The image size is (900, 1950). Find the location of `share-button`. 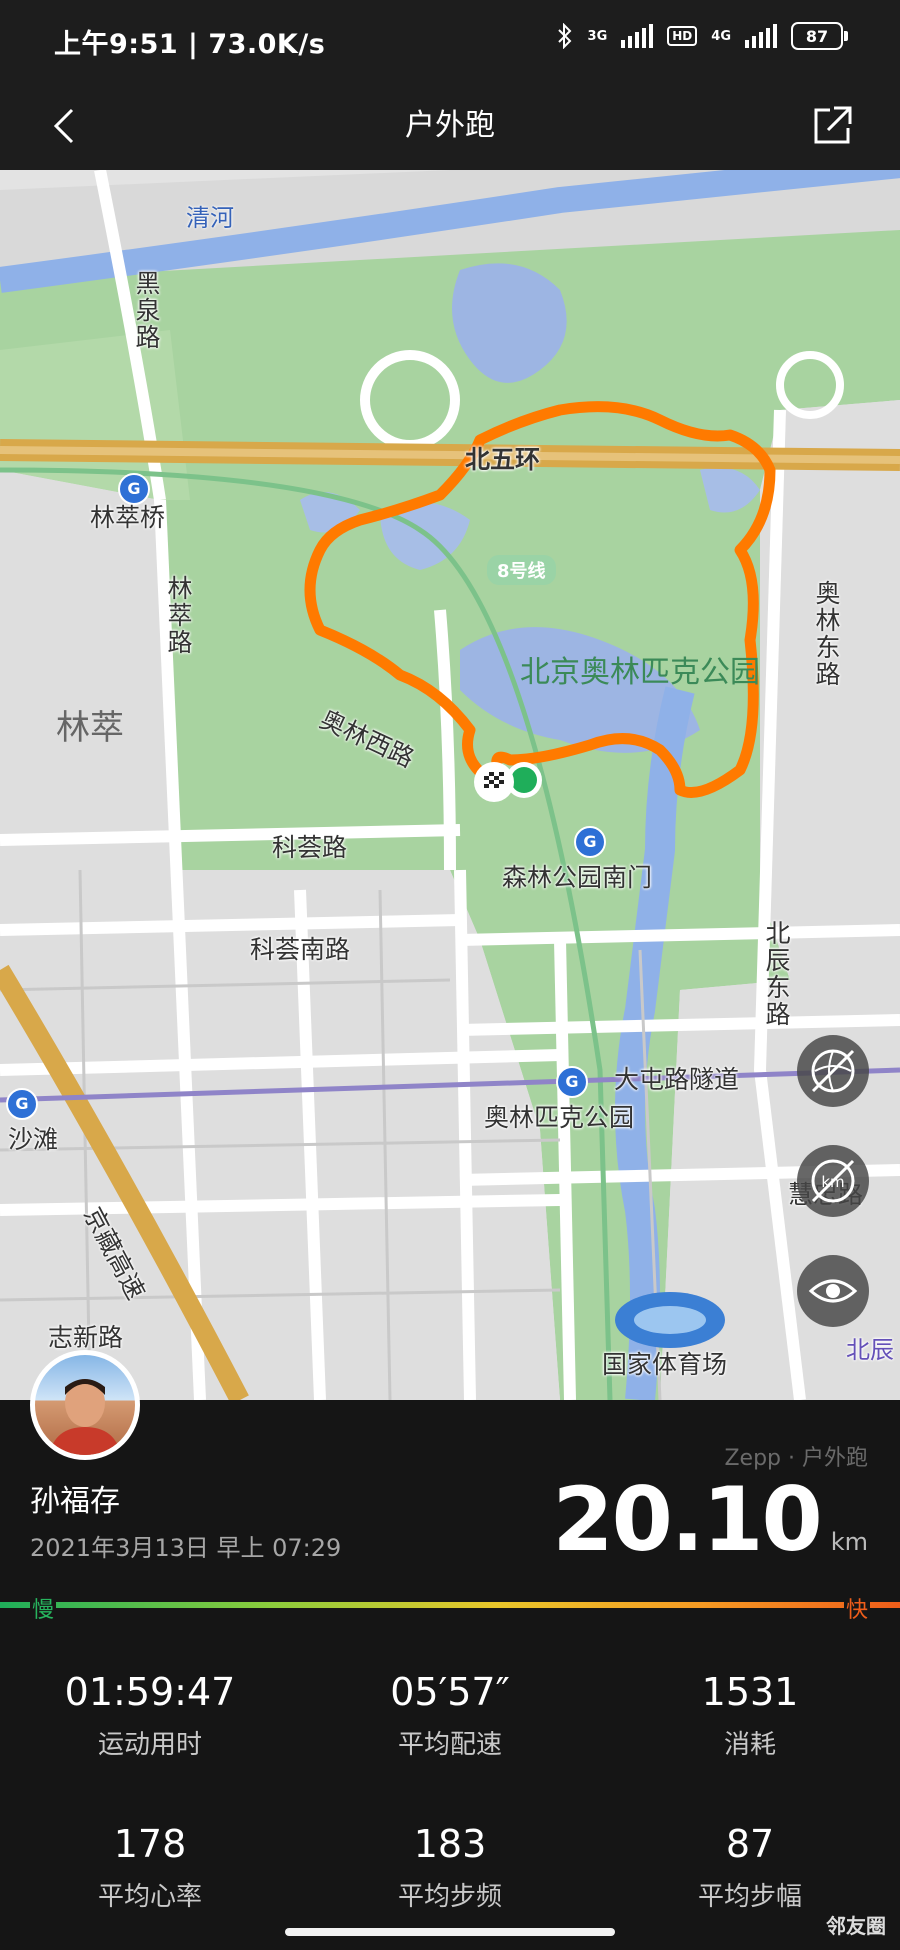

share-button is located at coordinates (832, 126).